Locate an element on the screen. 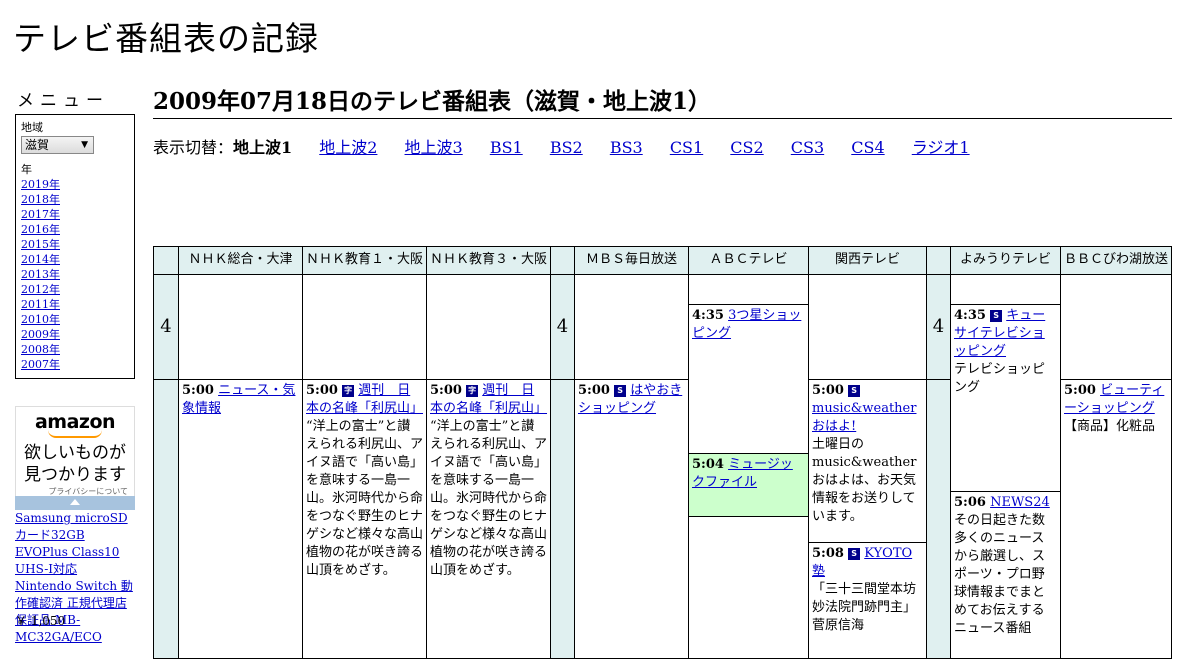 Image resolution: width=1200 pixels, height=659 pixels. year-link-2018: 2018年 is located at coordinates (40, 199).